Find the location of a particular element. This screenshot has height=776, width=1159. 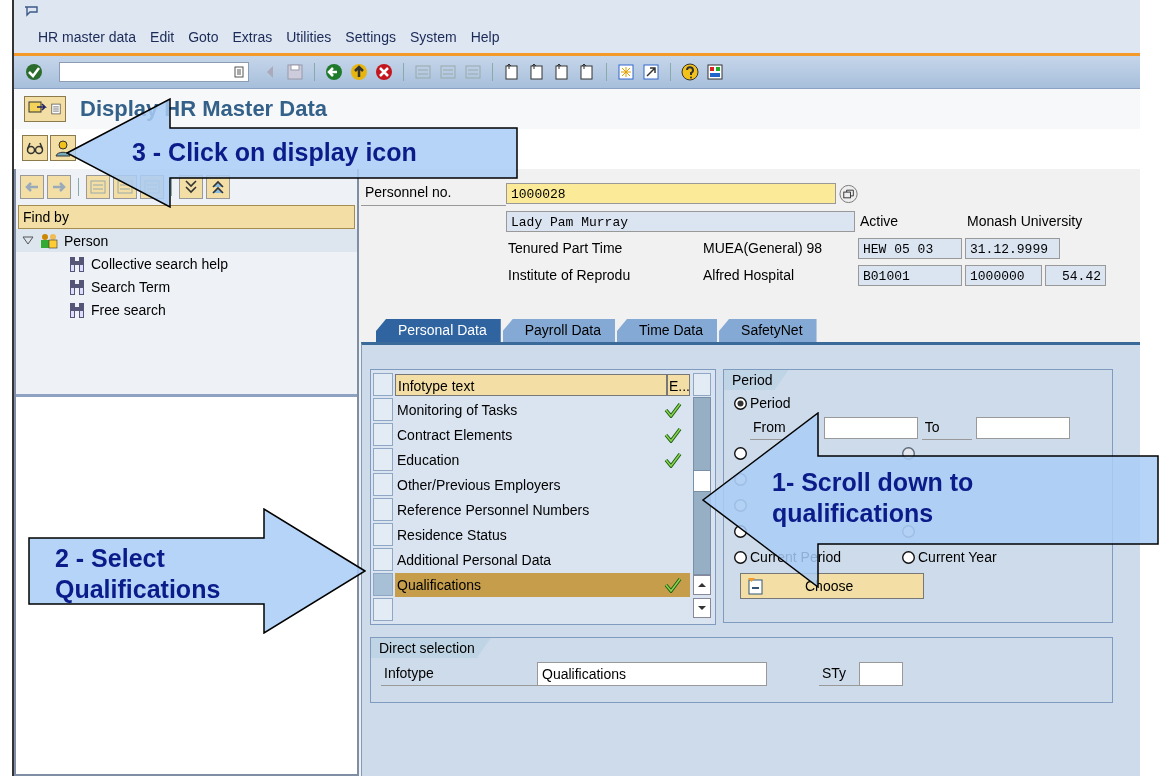

tab: SafetyNet is located at coordinates (768, 330).